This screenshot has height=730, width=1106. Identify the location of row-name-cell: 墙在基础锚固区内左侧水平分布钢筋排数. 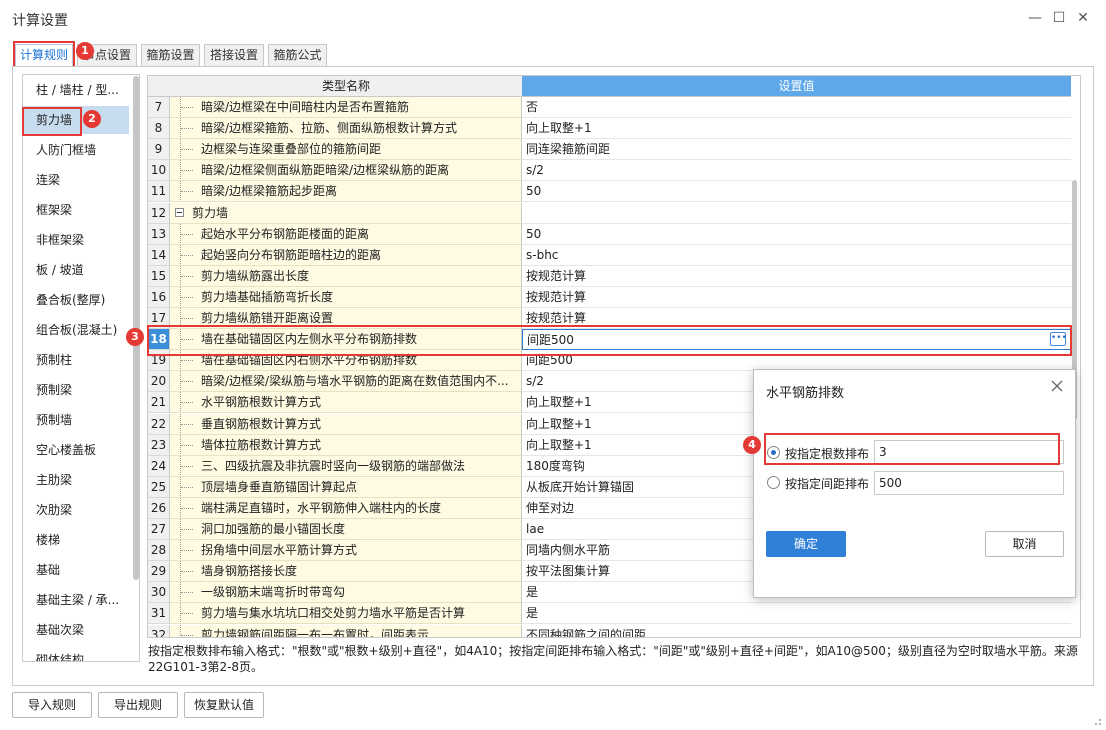
(346, 340).